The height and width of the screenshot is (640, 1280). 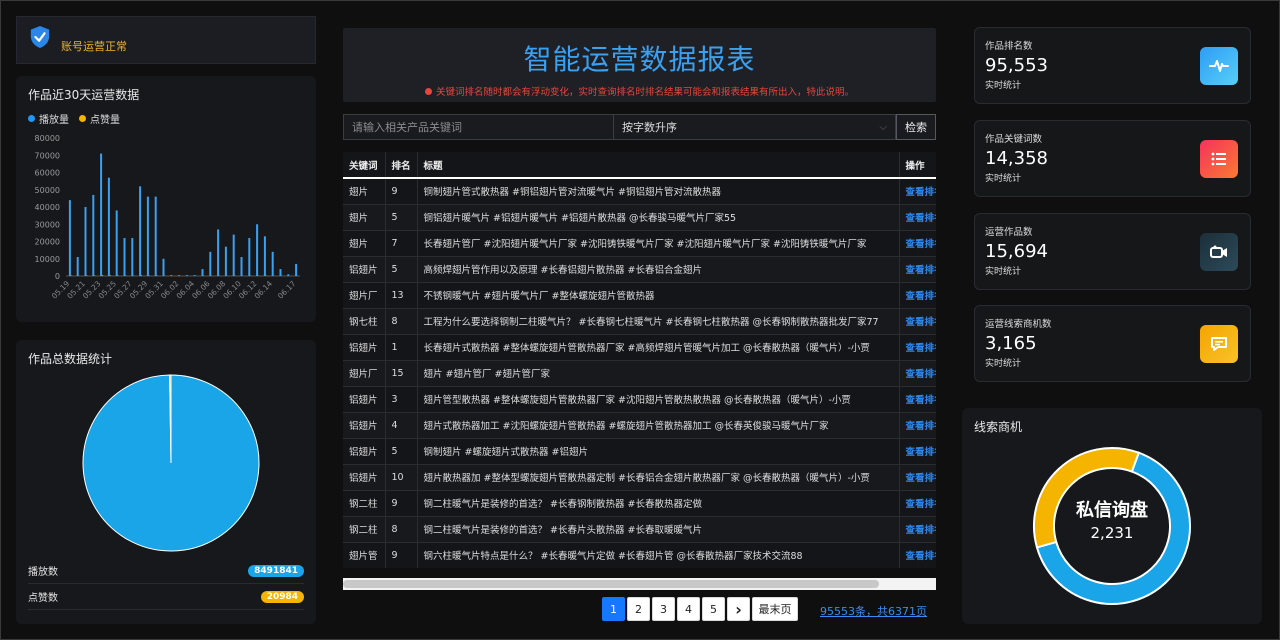 What do you see at coordinates (611, 584) in the screenshot?
I see `scrollbar-thumb` at bounding box center [611, 584].